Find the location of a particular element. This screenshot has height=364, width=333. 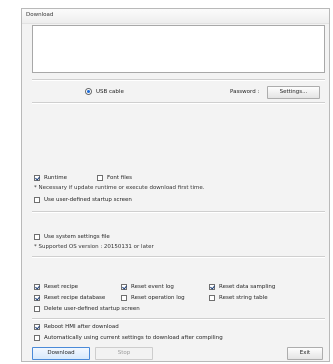

usb-cable-radio: USB cable is located at coordinates (104, 91).